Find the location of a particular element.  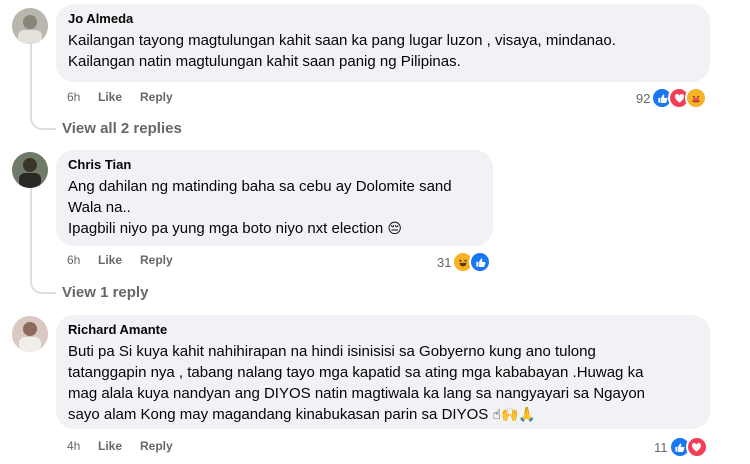

reaction-count: 11 is located at coordinates (661, 447).